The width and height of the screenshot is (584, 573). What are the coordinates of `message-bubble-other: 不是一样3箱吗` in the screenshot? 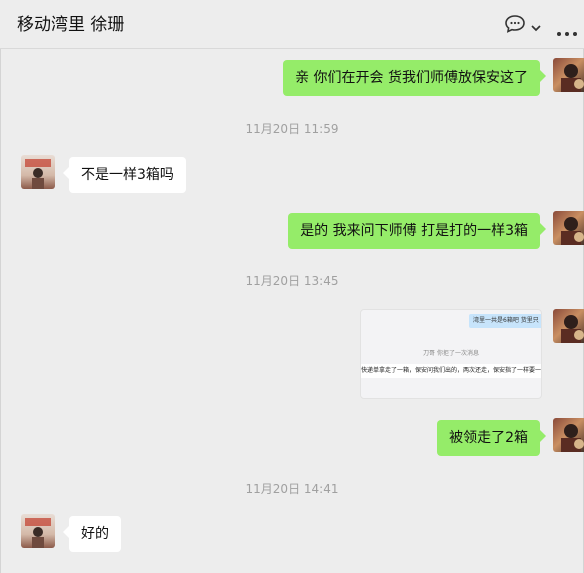 It's located at (127, 175).